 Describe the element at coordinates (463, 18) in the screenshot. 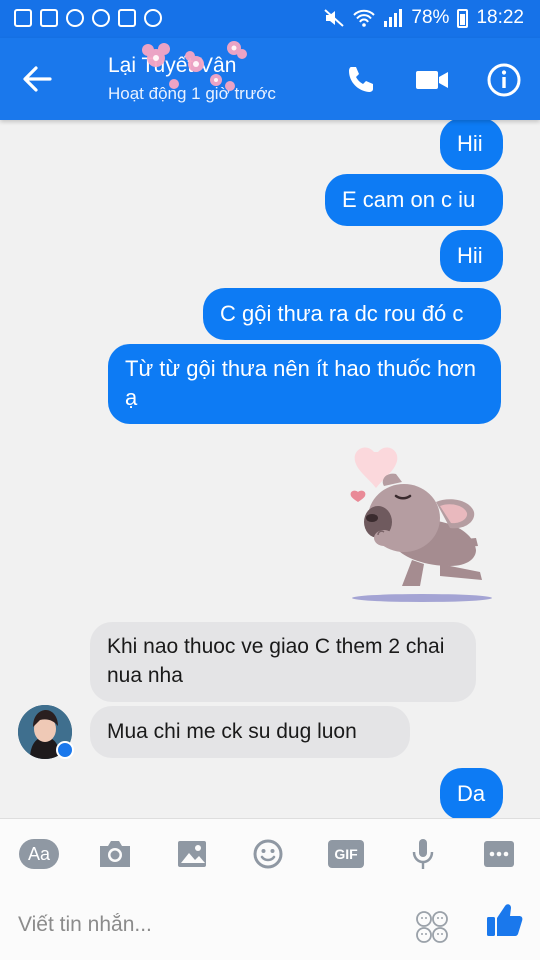

I see `battery-icon` at that location.